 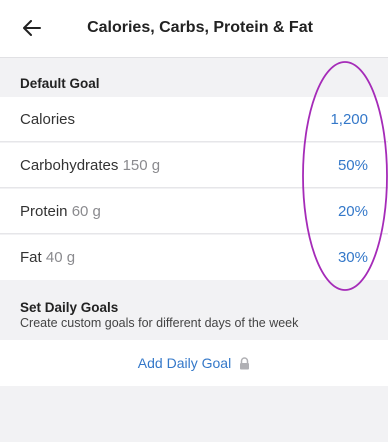 What do you see at coordinates (194, 257) in the screenshot?
I see `fat-row: Fat 40 g 30%` at bounding box center [194, 257].